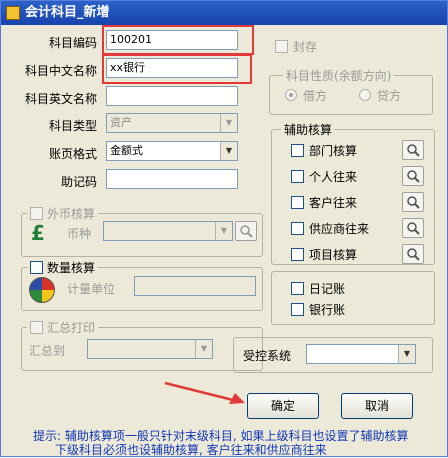 This screenshot has width=448, height=458. Describe the element at coordinates (281, 46) in the screenshot. I see `seal-checkbox` at that location.